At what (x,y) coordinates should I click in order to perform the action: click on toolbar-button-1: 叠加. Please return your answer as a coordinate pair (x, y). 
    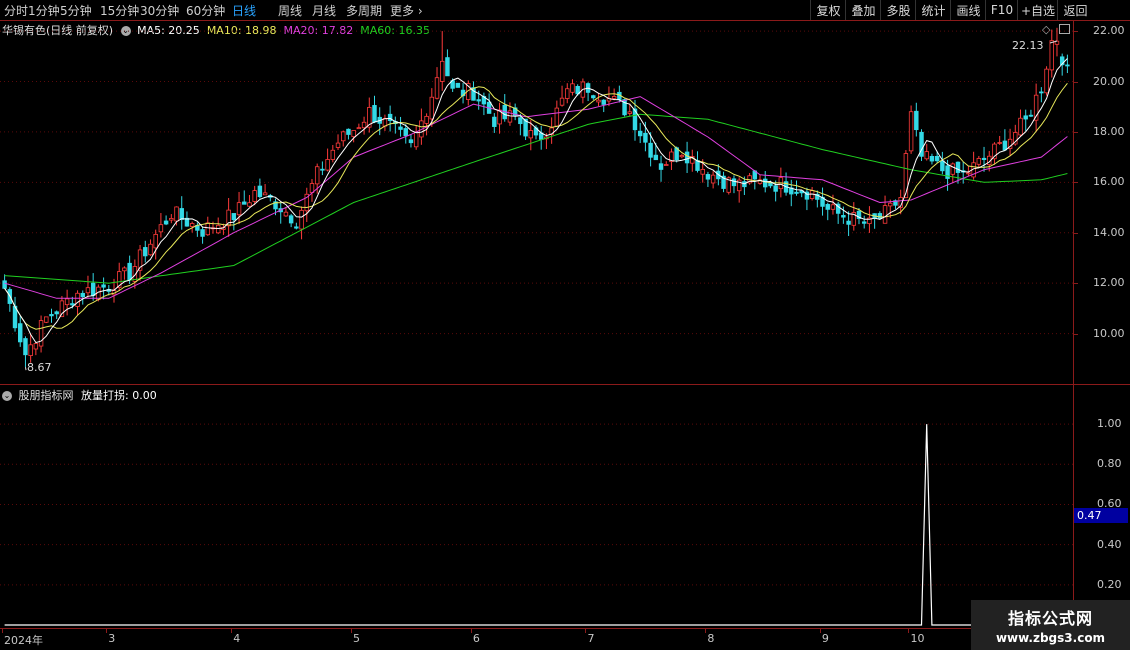
    Looking at the image, I should click on (863, 10).